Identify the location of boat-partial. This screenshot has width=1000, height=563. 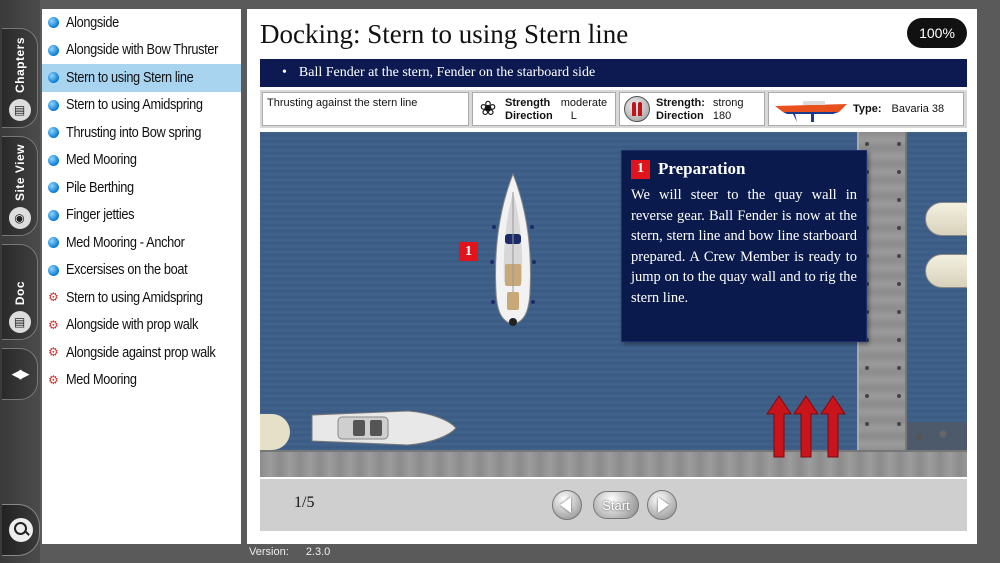
(275, 432).